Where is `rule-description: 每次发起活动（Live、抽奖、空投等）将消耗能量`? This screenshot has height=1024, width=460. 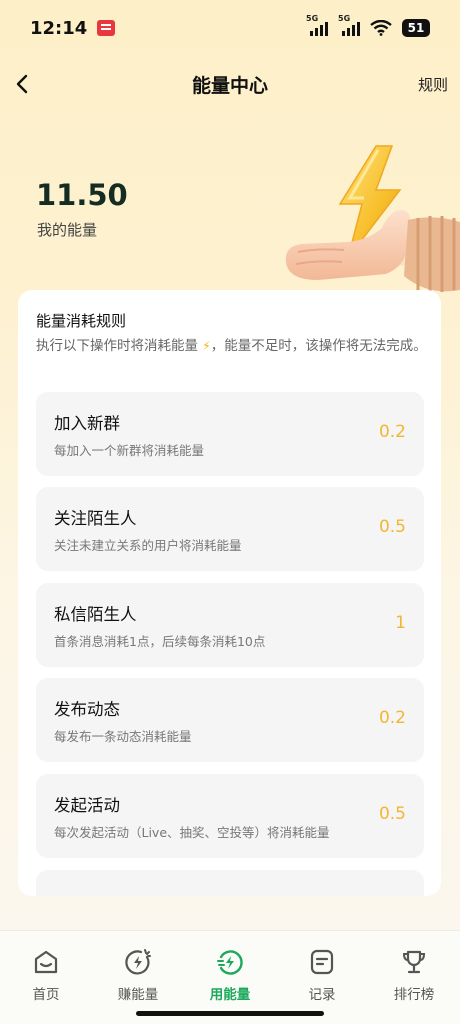
rule-description: 每次发起活动（Live、抽奖、空投等）将消耗能量 is located at coordinates (192, 832).